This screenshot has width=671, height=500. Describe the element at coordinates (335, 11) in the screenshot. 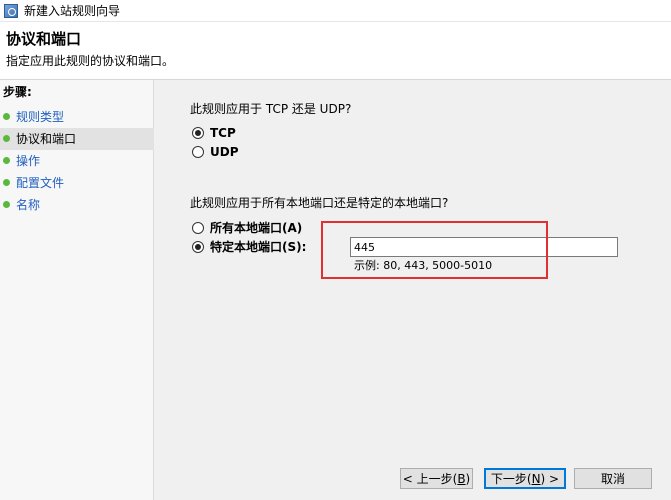

I see `title-bar: 新建入站规则向导` at that location.